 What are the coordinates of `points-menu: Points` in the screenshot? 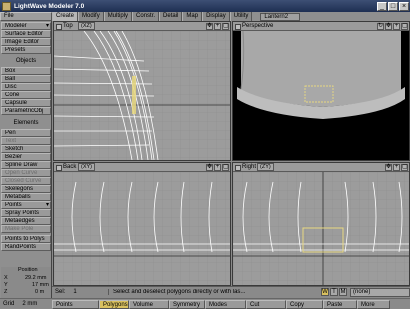 It's located at (26, 205).